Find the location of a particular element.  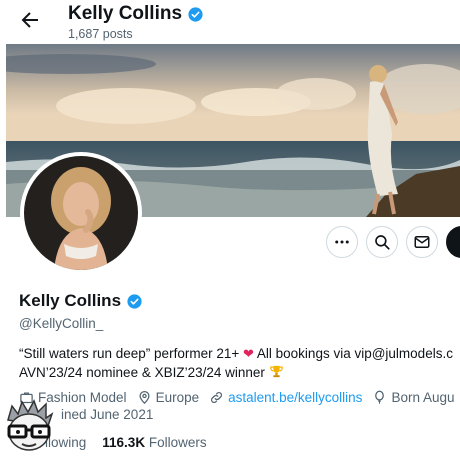

more-icon is located at coordinates (342, 242).